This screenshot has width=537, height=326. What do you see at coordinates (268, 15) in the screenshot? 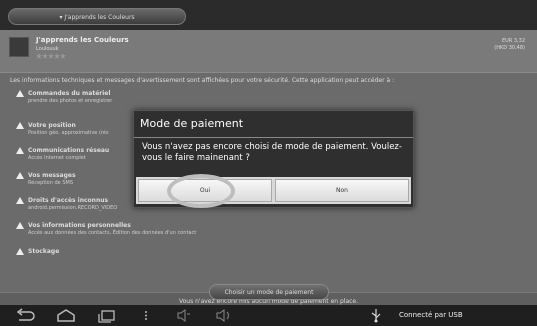
I see `top-bar: ▾ J'apprends les Couleurs` at bounding box center [268, 15].